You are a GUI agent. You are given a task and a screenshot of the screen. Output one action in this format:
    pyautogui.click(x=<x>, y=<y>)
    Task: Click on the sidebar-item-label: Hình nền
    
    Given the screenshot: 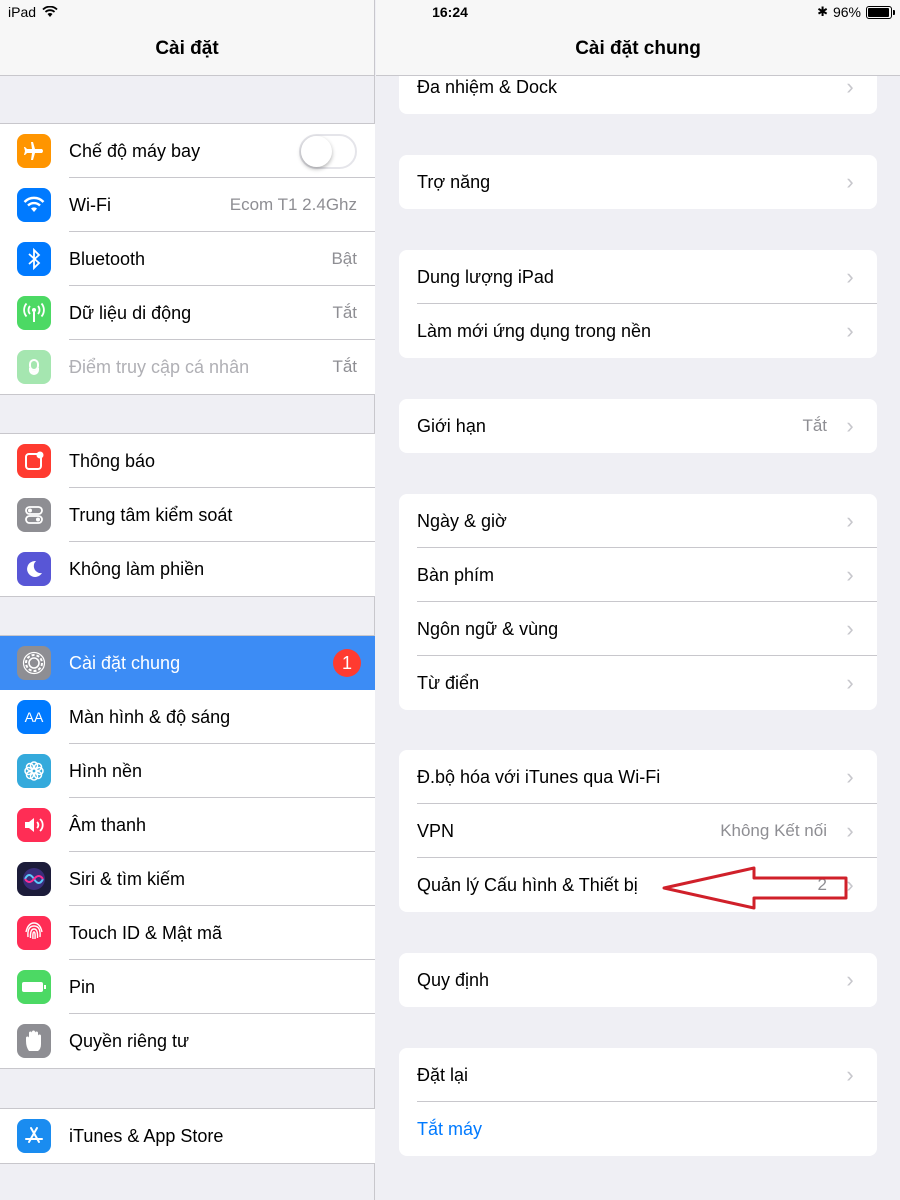 What is the action you would take?
    pyautogui.click(x=106, y=770)
    